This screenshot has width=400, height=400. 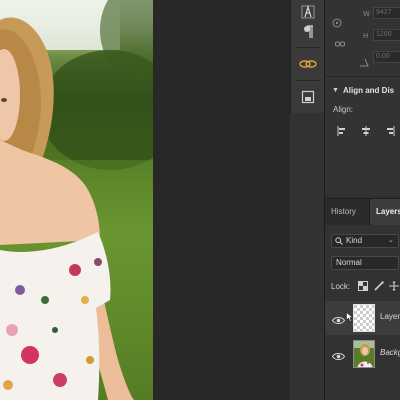 What do you see at coordinates (362, 285) in the screenshot?
I see `lock-transparent-pixels-icon` at bounding box center [362, 285].